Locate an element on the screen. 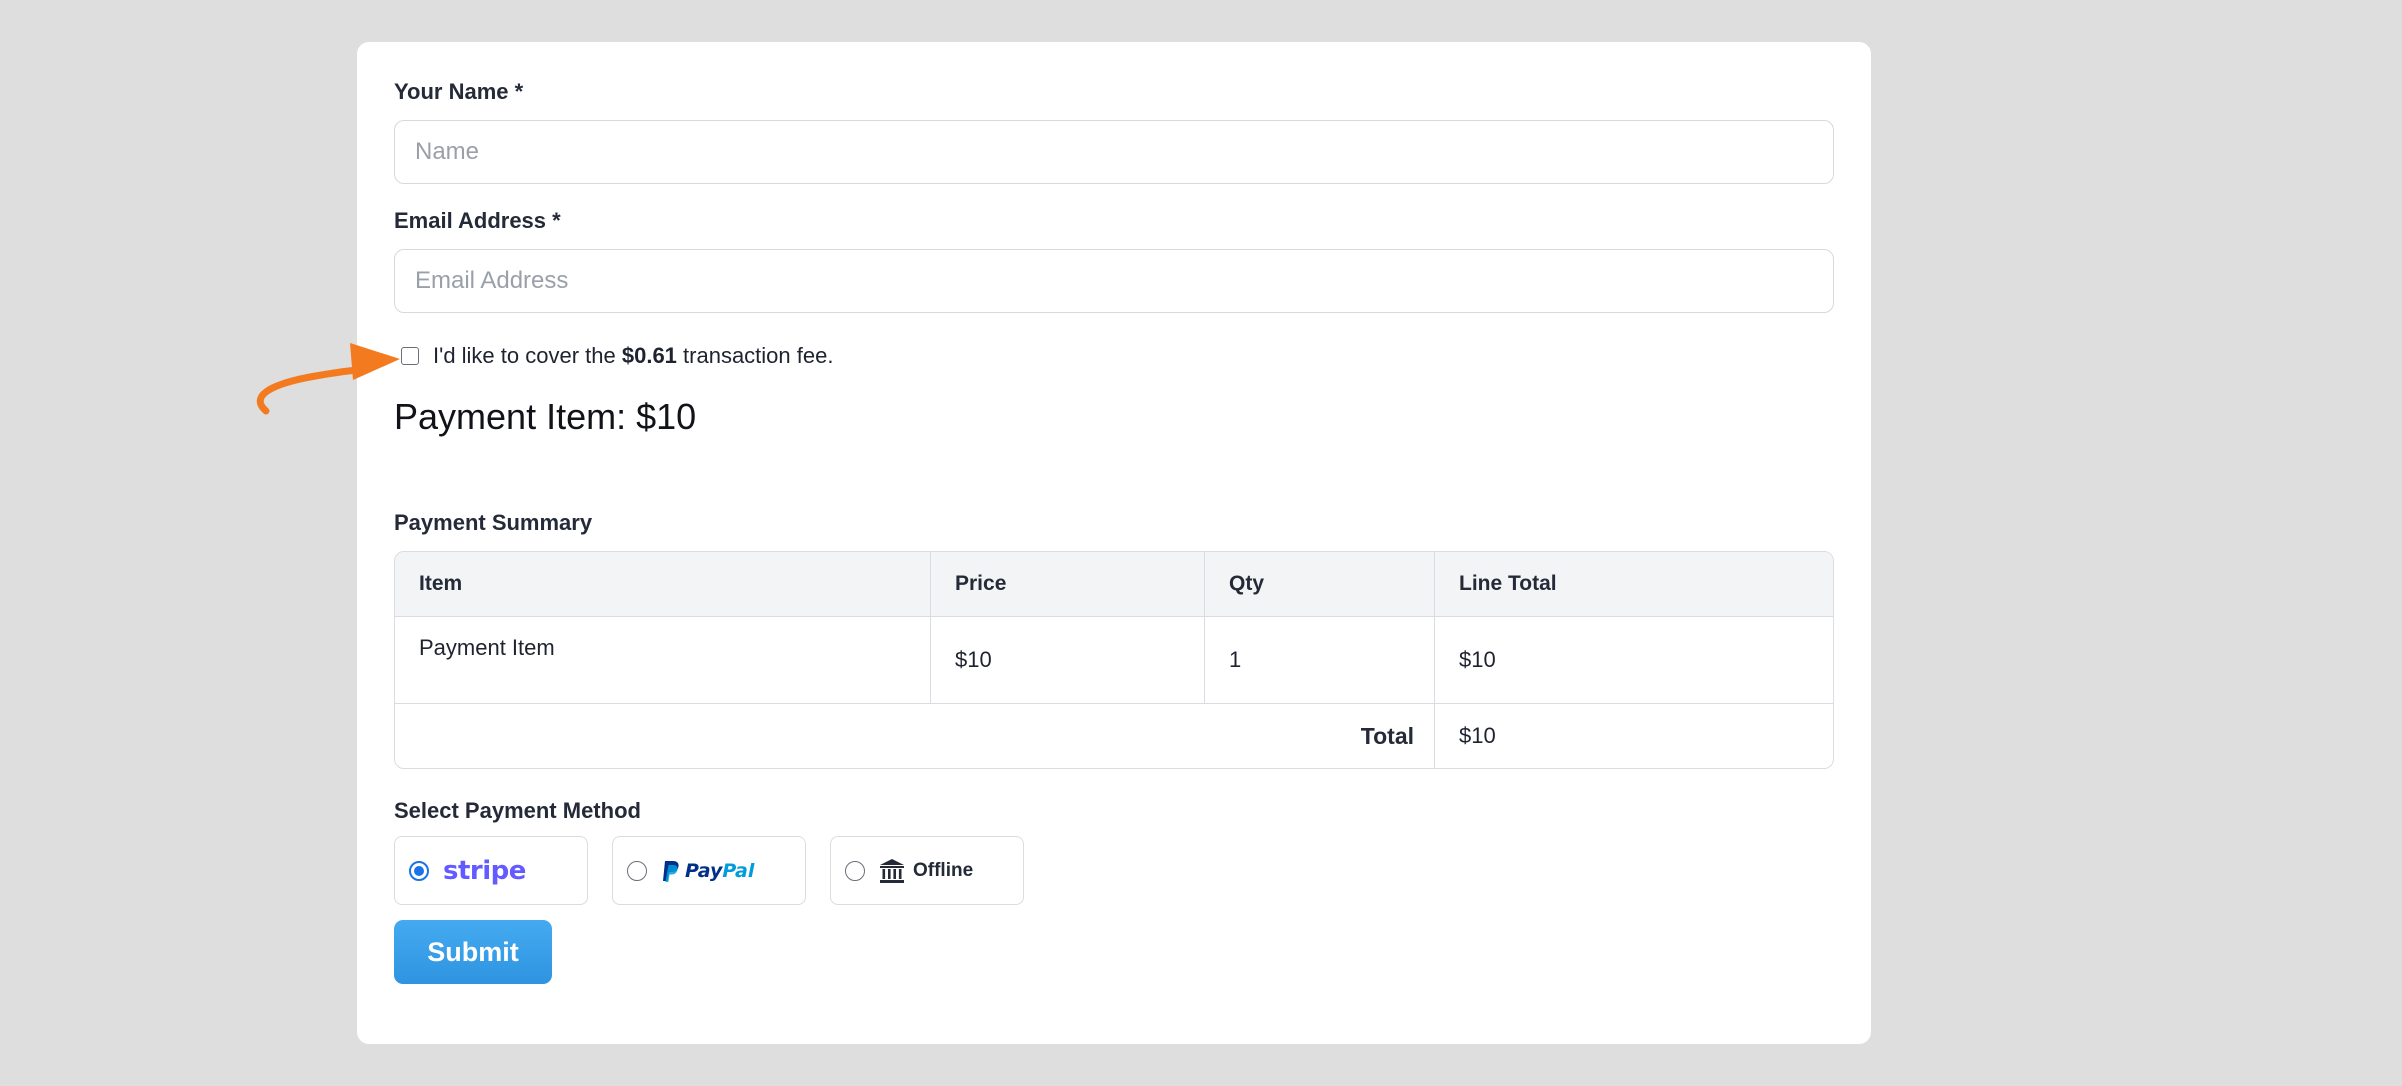  cell-qty: 1 is located at coordinates (1320, 660).